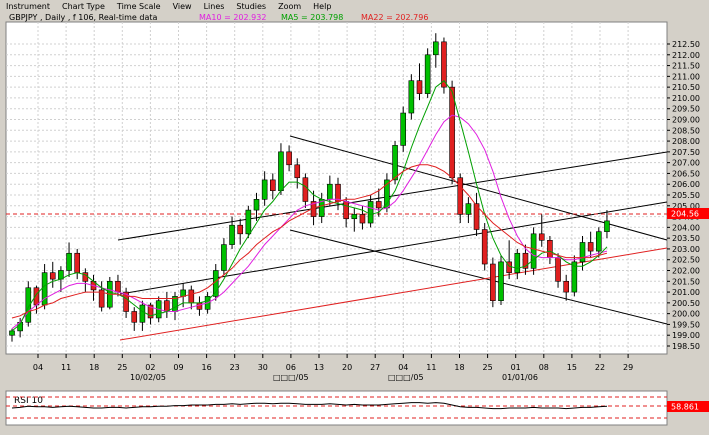 Image resolution: width=709 pixels, height=435 pixels. What do you see at coordinates (628, 367) in the screenshot?
I see `x-tick-label: 29` at bounding box center [628, 367].